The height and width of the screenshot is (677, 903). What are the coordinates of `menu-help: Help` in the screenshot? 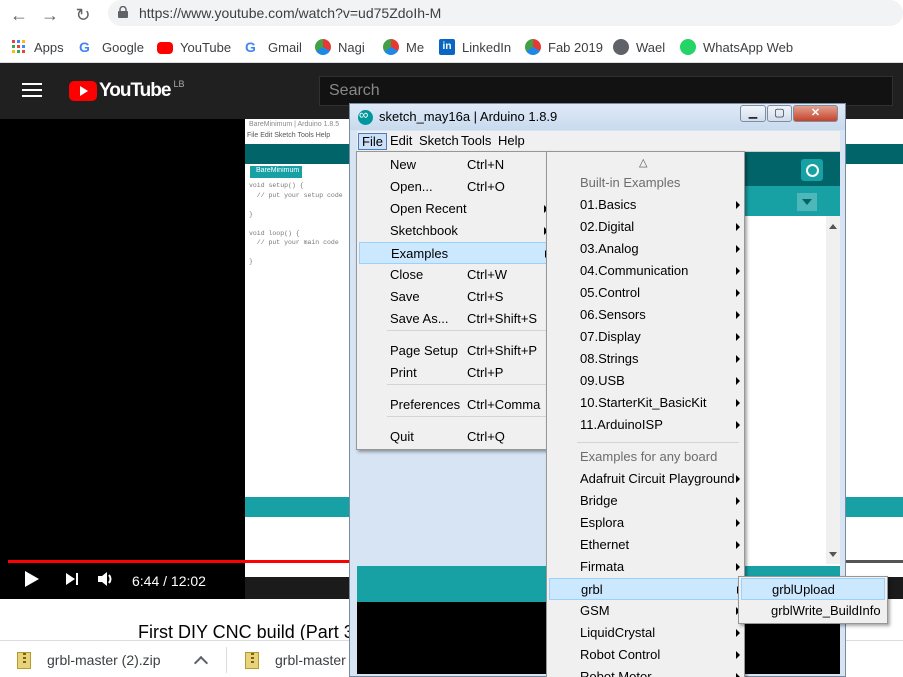 It's located at (511, 141).